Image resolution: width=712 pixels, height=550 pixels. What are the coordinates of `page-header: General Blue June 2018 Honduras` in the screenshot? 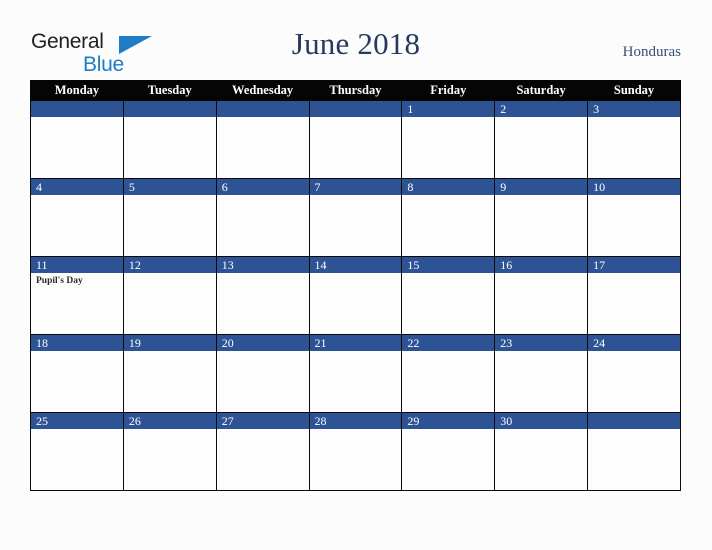 It's located at (356, 39).